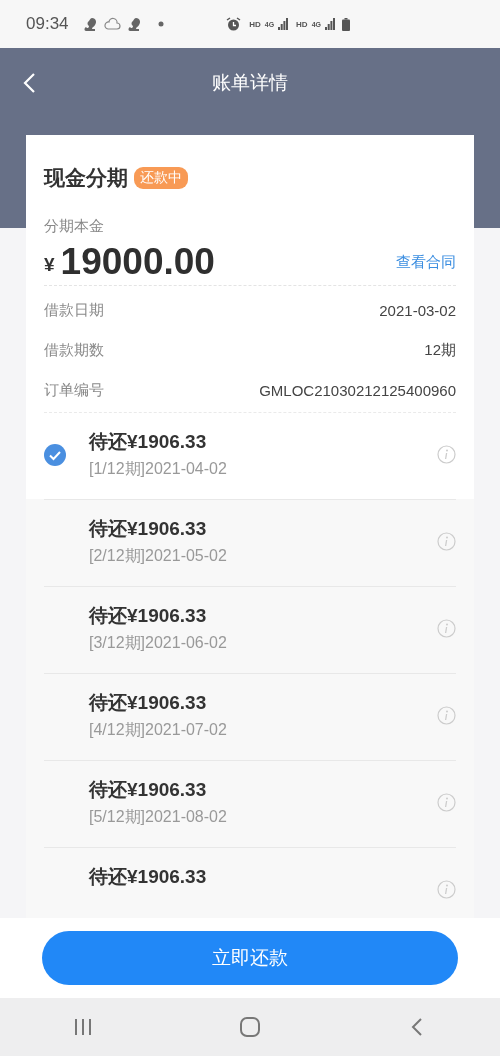  I want to click on page-title: 账单详情, so click(250, 83).